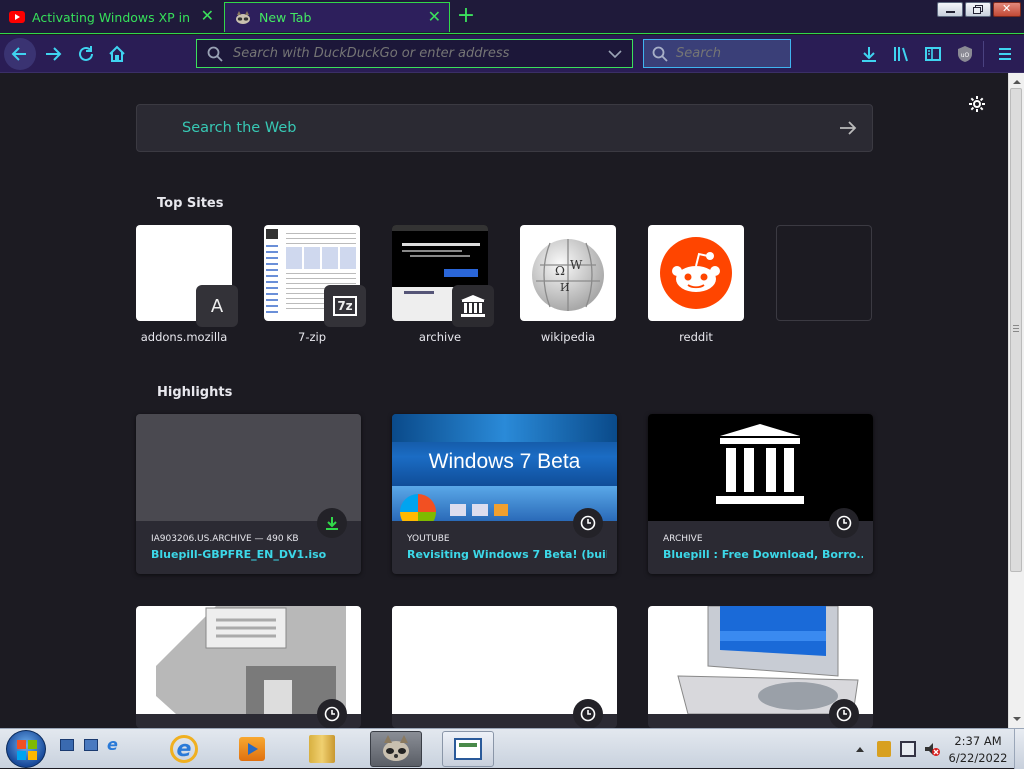  I want to click on ie-quicklaunch-icon: e, so click(115, 745).